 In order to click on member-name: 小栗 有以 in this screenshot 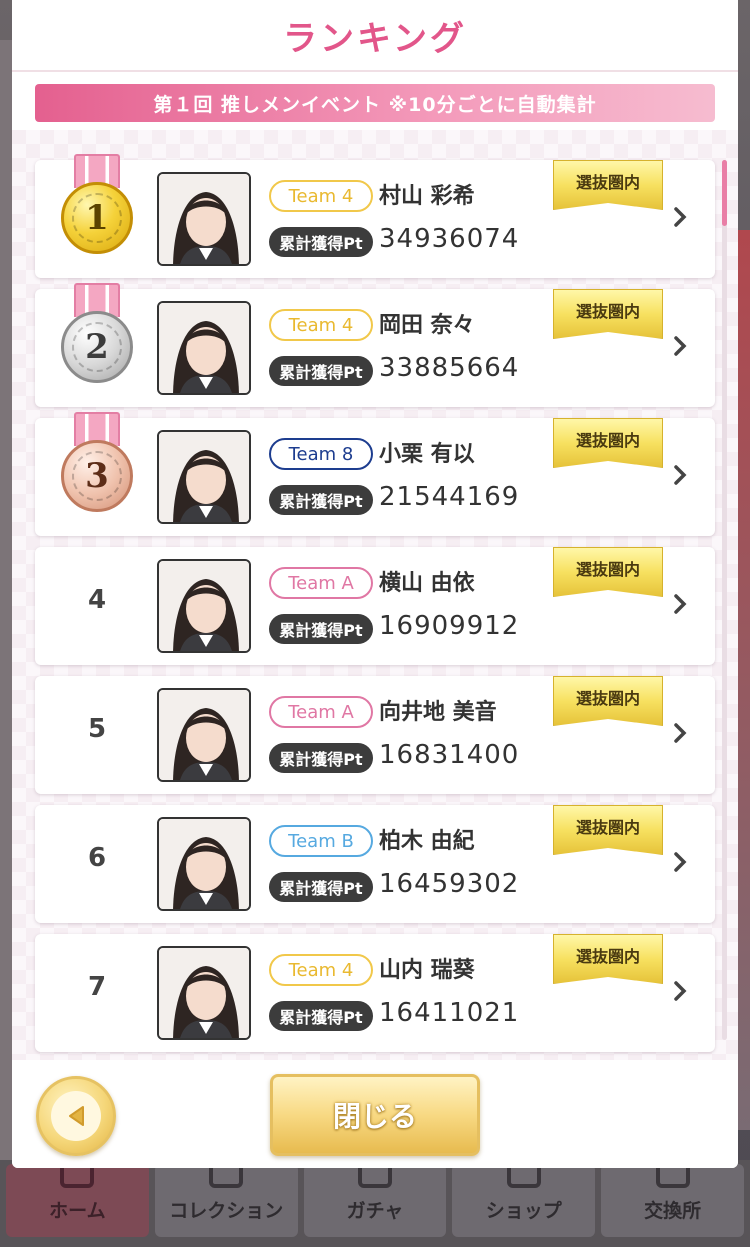, I will do `click(427, 454)`.